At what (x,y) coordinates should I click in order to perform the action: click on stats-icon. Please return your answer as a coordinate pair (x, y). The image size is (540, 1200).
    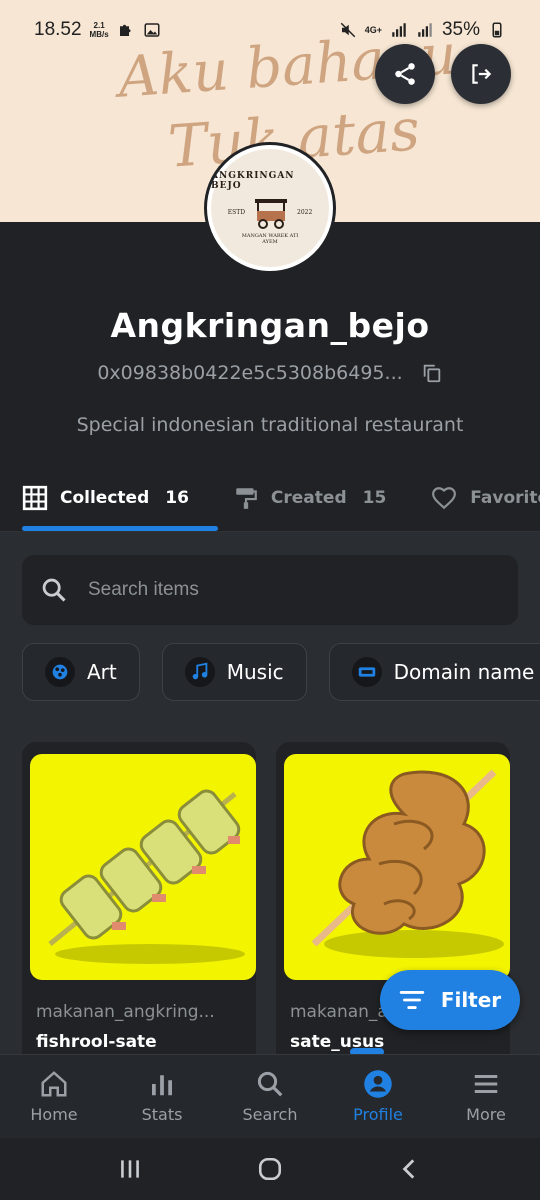
    Looking at the image, I should click on (162, 1085).